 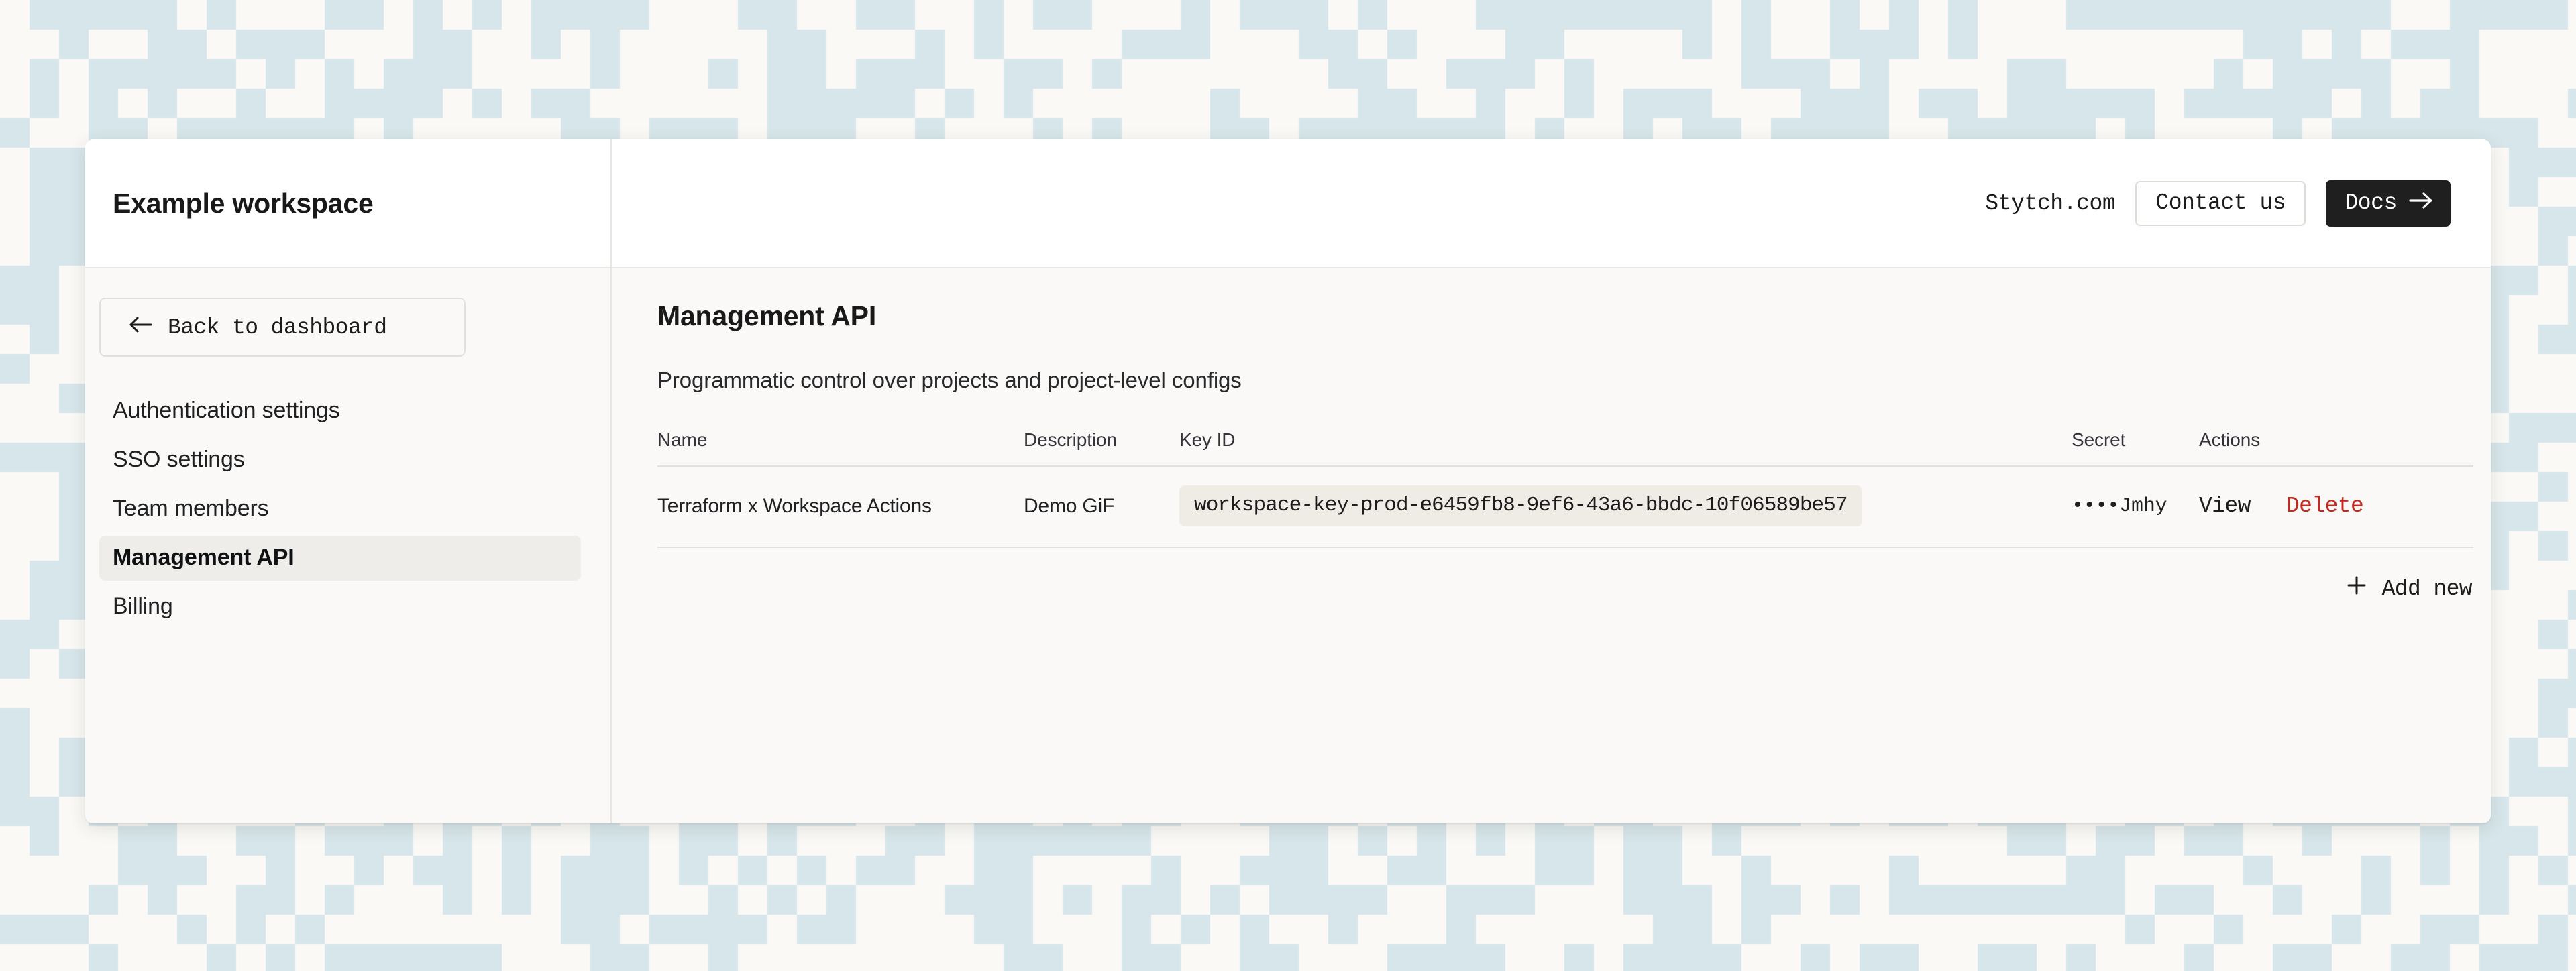 I want to click on arrow-right-icon, so click(x=2421, y=203).